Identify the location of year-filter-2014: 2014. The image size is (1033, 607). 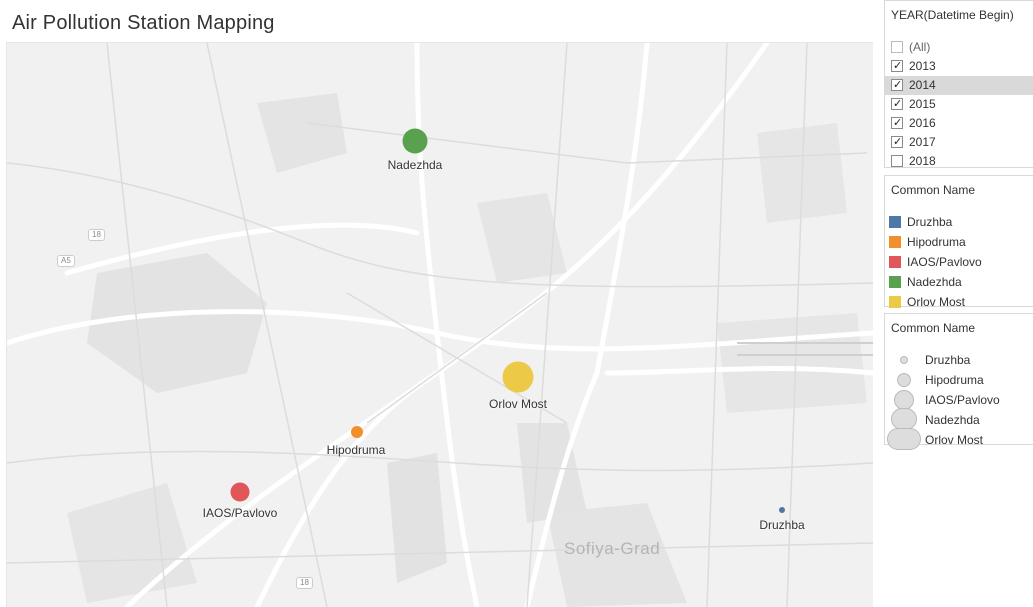
(959, 85).